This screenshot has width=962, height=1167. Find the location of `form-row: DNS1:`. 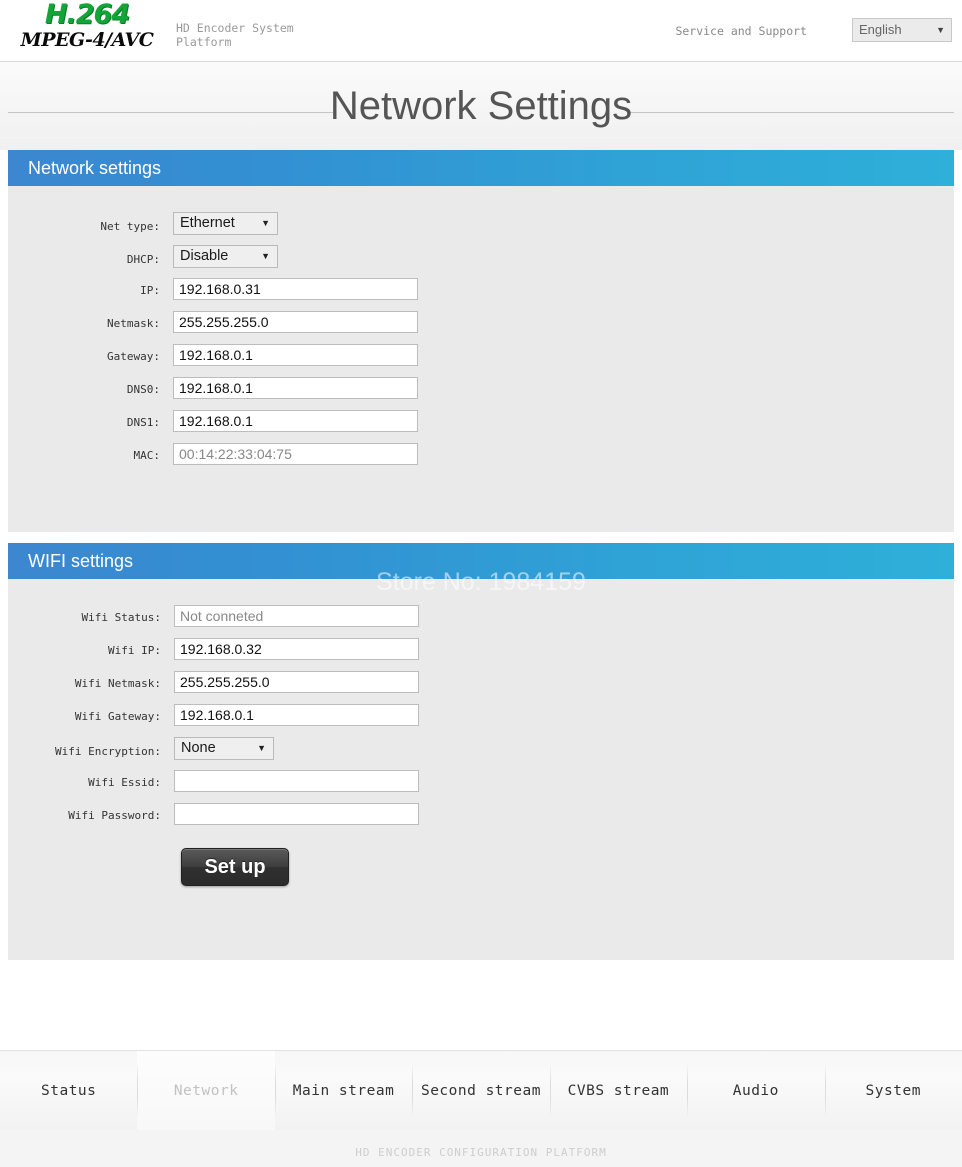

form-row: DNS1: is located at coordinates (481, 426).